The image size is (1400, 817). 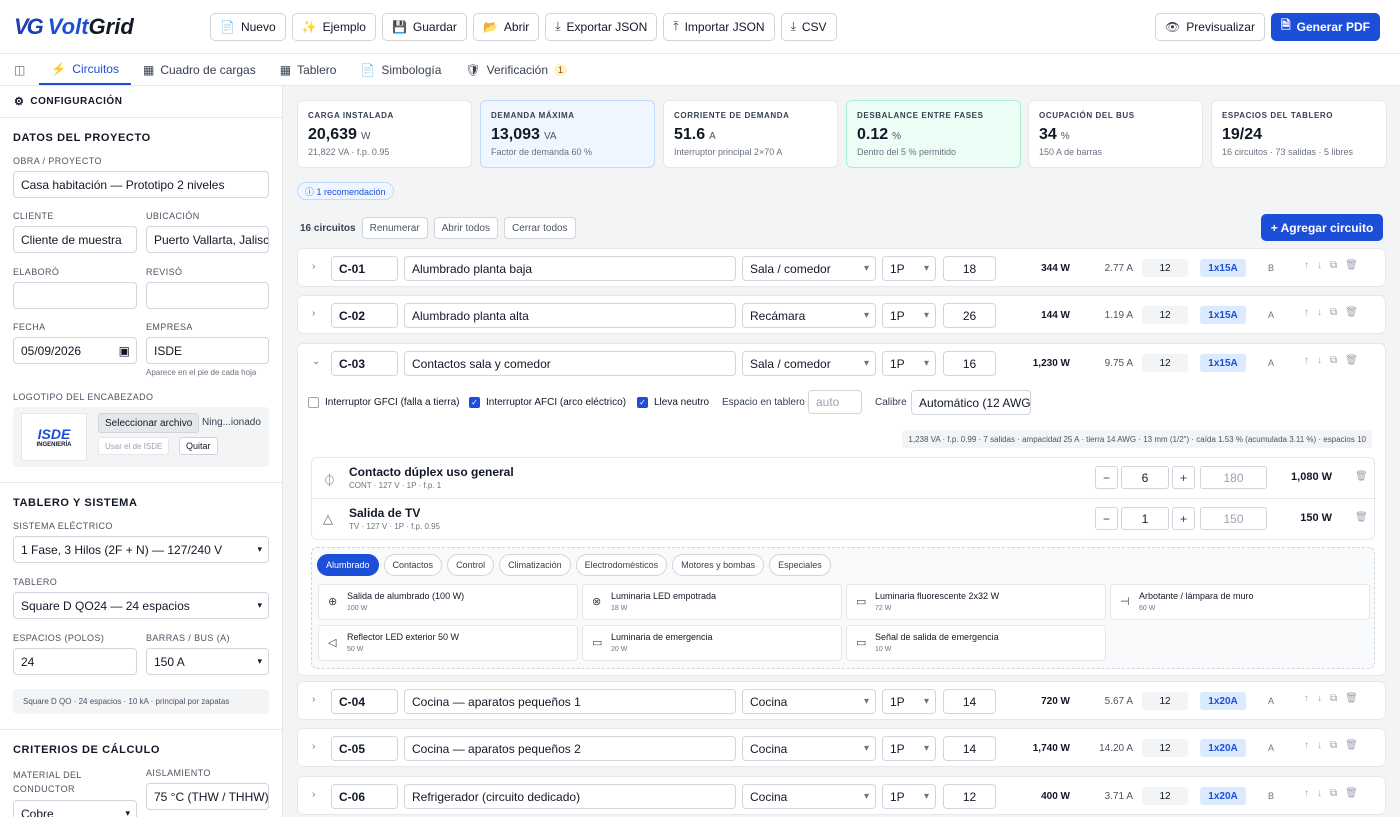 I want to click on renumber-button: Renumerar, so click(x=394, y=228).